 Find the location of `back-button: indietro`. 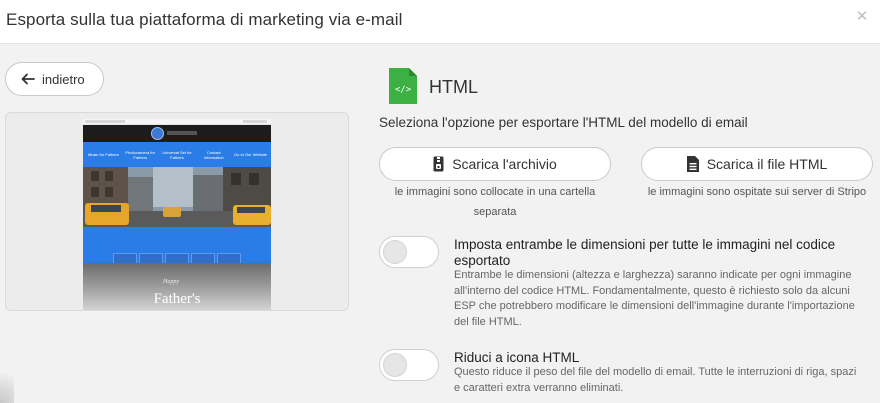

back-button: indietro is located at coordinates (54, 79).